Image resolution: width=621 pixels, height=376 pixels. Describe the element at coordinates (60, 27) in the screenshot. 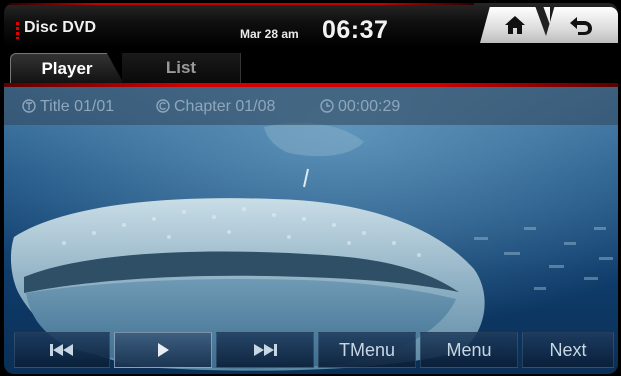

I see `source-title: Disc DVD` at that location.